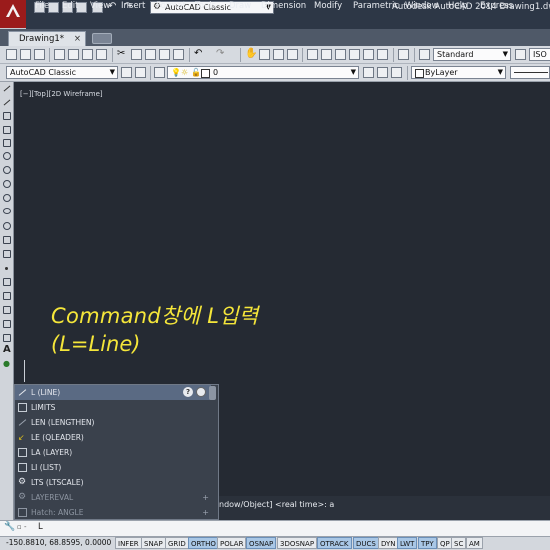 The width and height of the screenshot is (550, 550). I want to click on pan-icon: ✋, so click(251, 53).